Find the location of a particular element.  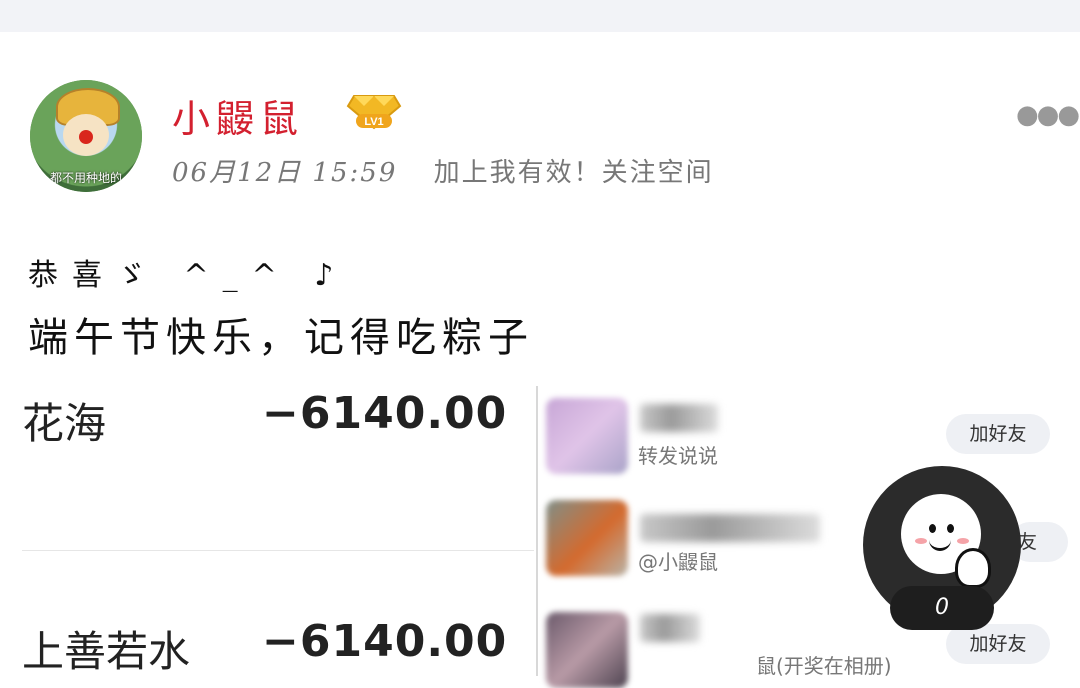

post-timestamp: 06月12日 15:59 is located at coordinates (285, 173).